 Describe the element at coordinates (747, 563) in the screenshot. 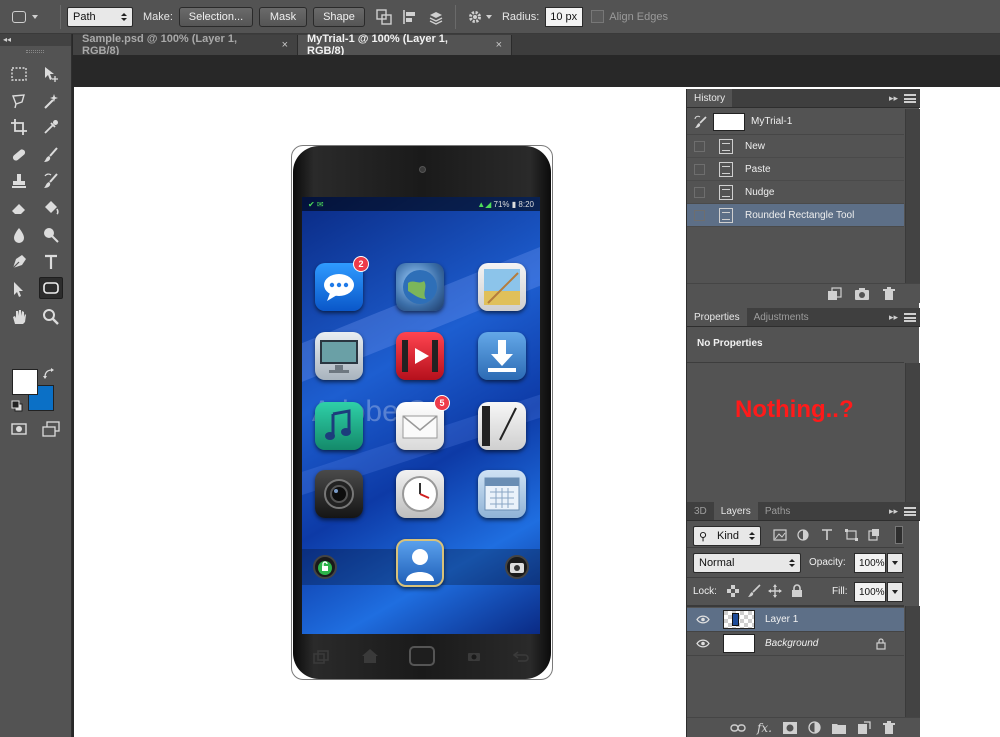

I see `blend-mode-select: Normal` at that location.